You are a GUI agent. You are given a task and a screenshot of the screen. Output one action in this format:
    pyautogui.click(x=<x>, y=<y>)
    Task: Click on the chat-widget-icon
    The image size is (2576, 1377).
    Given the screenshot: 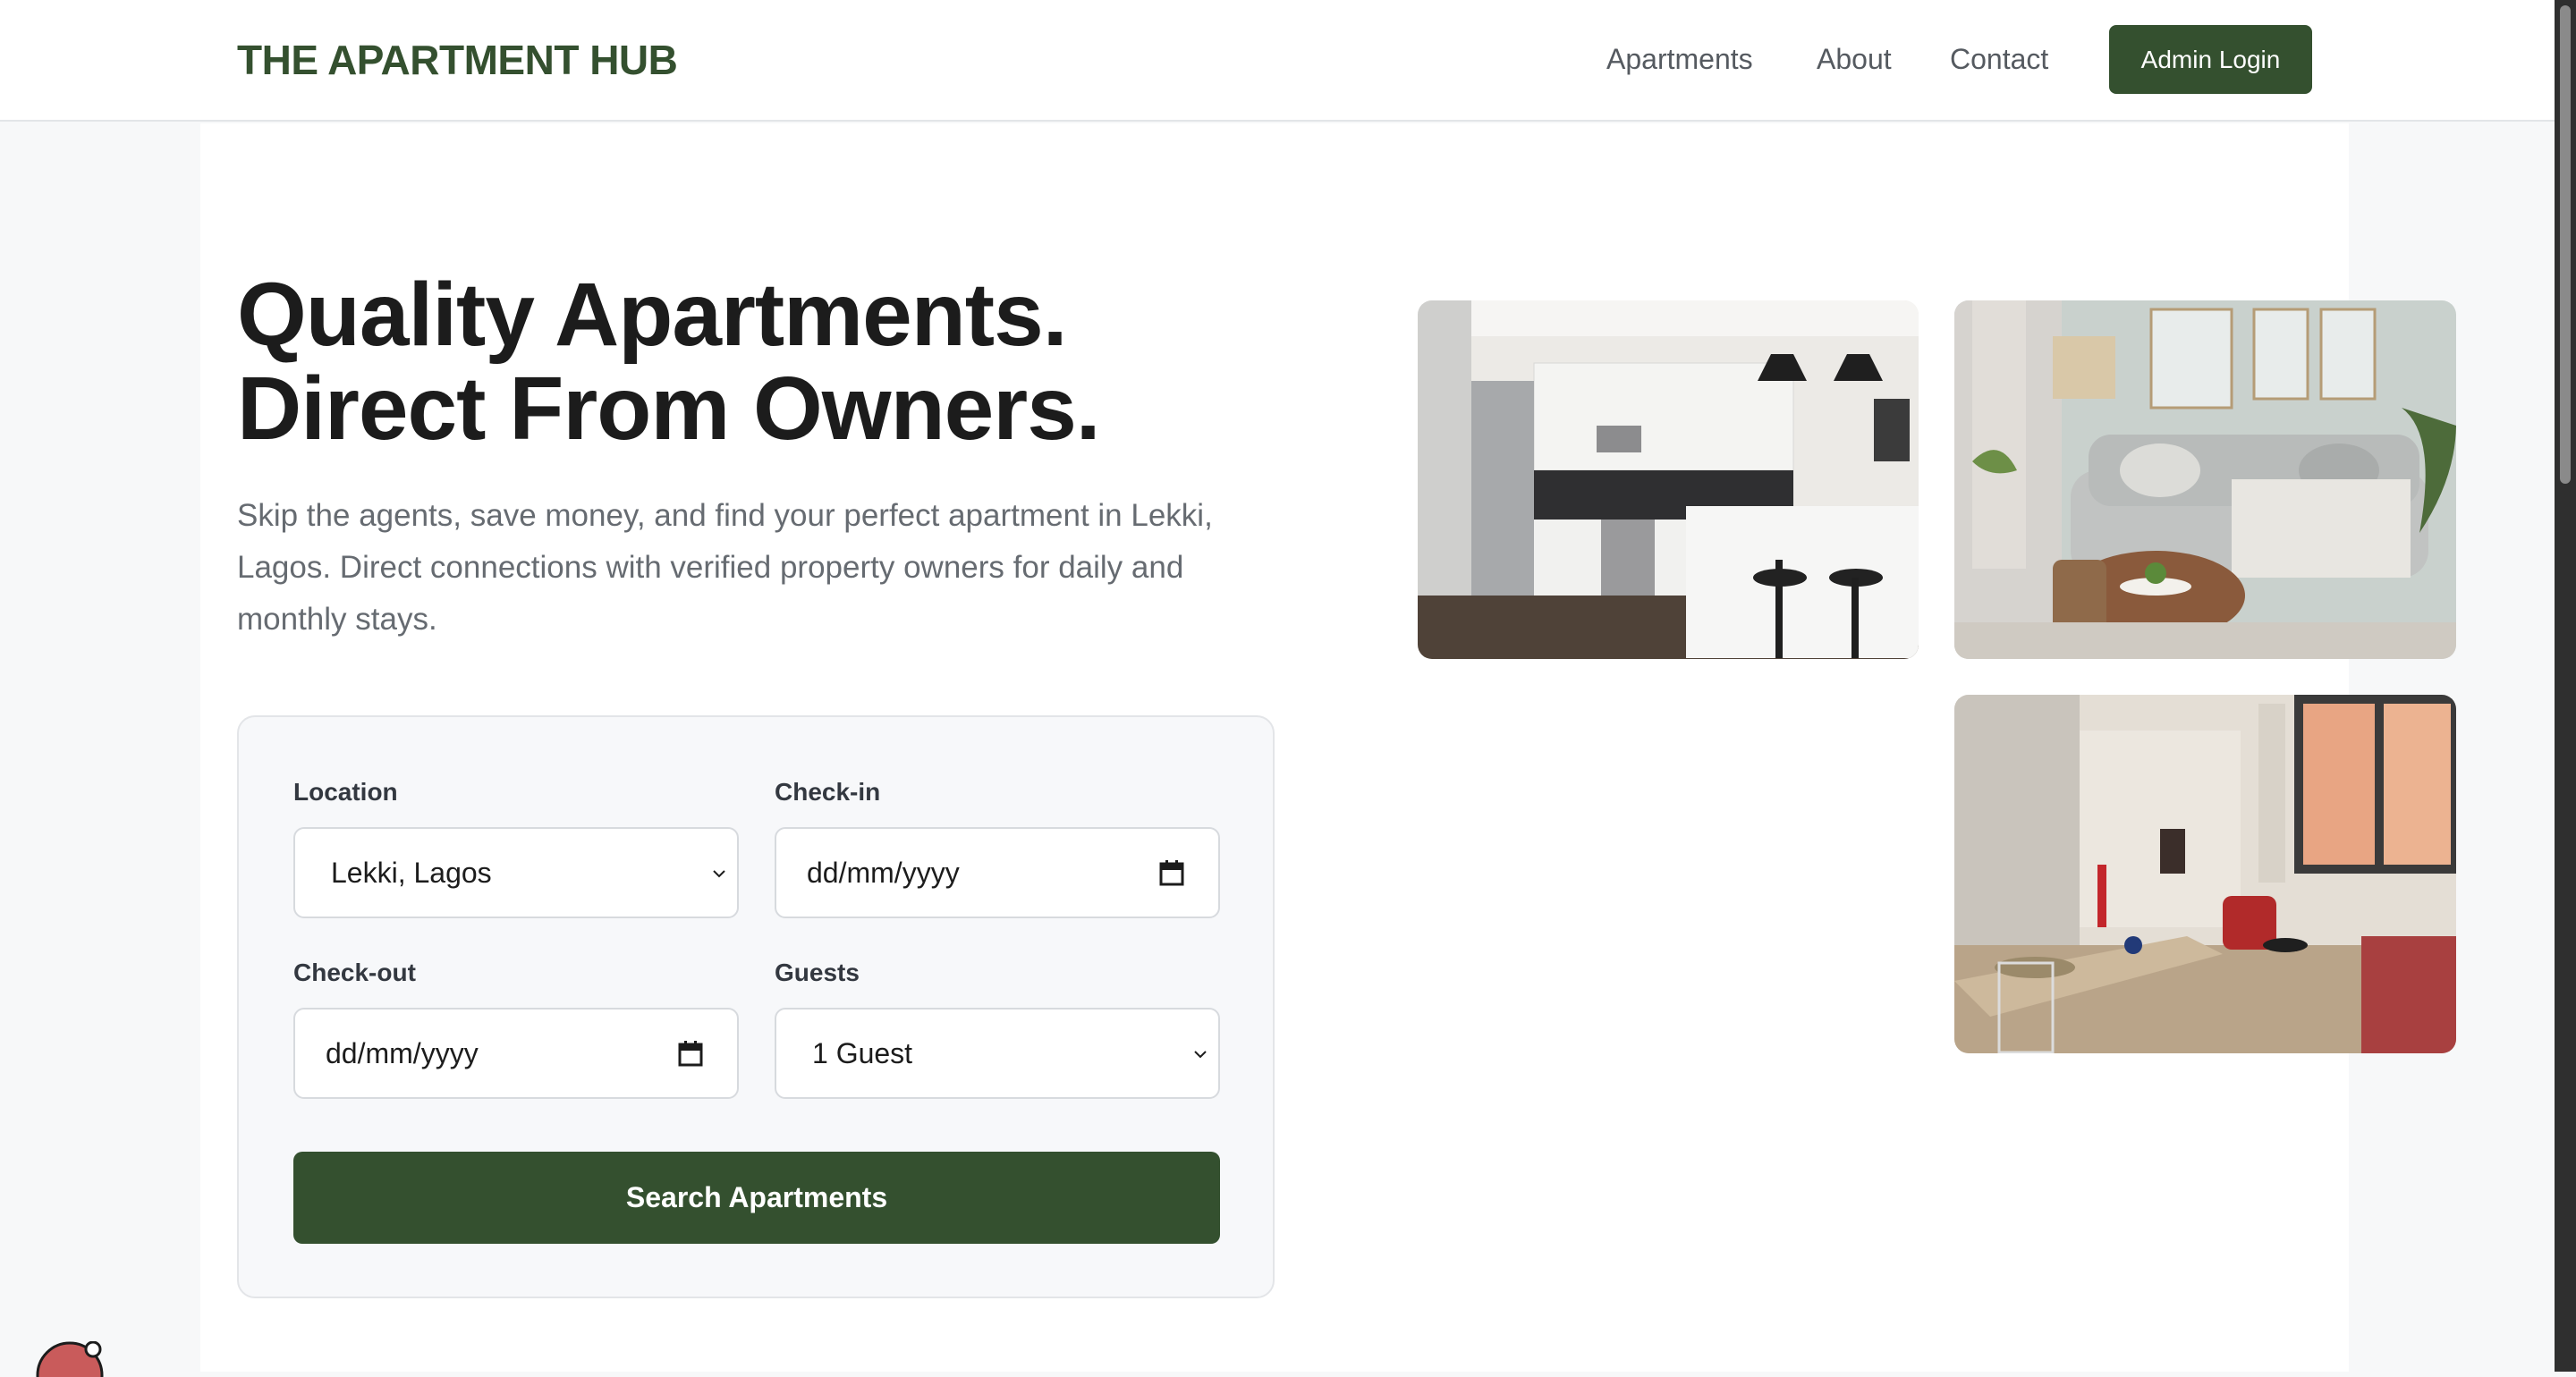 What is the action you would take?
    pyautogui.click(x=72, y=1359)
    